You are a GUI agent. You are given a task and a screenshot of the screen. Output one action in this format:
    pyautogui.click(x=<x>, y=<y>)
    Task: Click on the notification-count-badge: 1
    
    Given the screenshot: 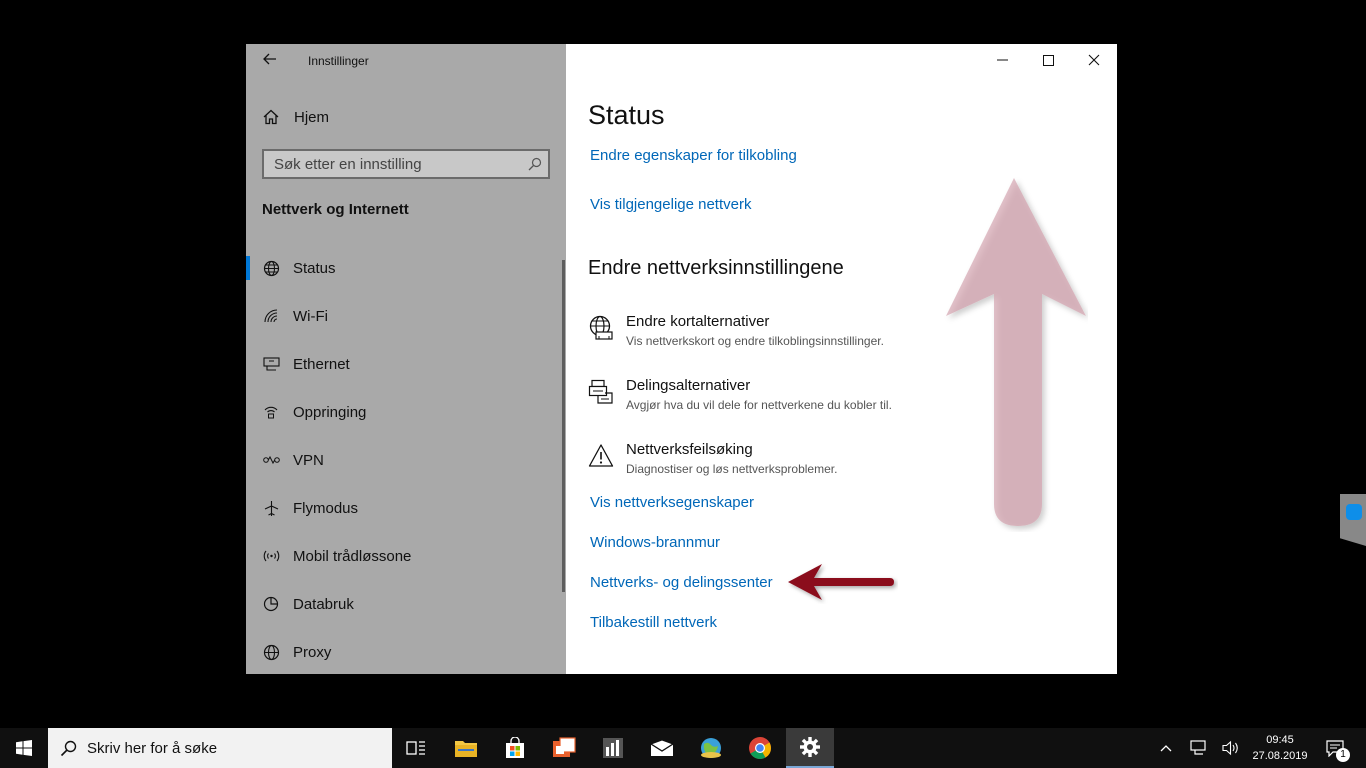 What is the action you would take?
    pyautogui.click(x=1343, y=755)
    